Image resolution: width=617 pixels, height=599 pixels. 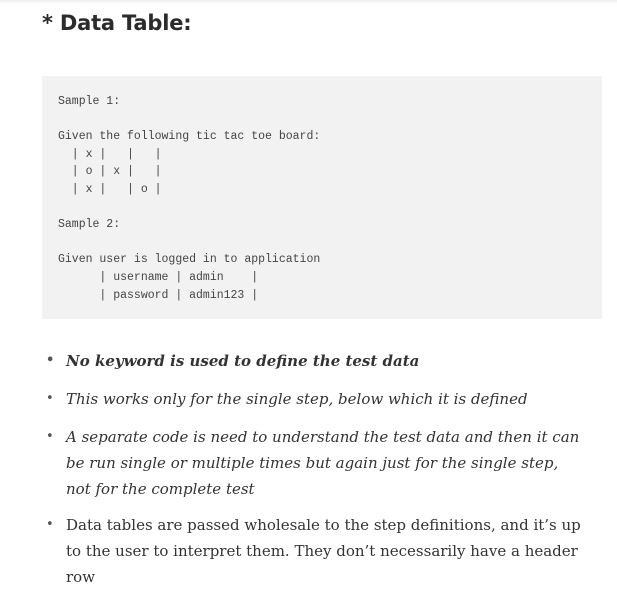 What do you see at coordinates (189, 260) in the screenshot?
I see `code-line: Given user is logged in to application` at bounding box center [189, 260].